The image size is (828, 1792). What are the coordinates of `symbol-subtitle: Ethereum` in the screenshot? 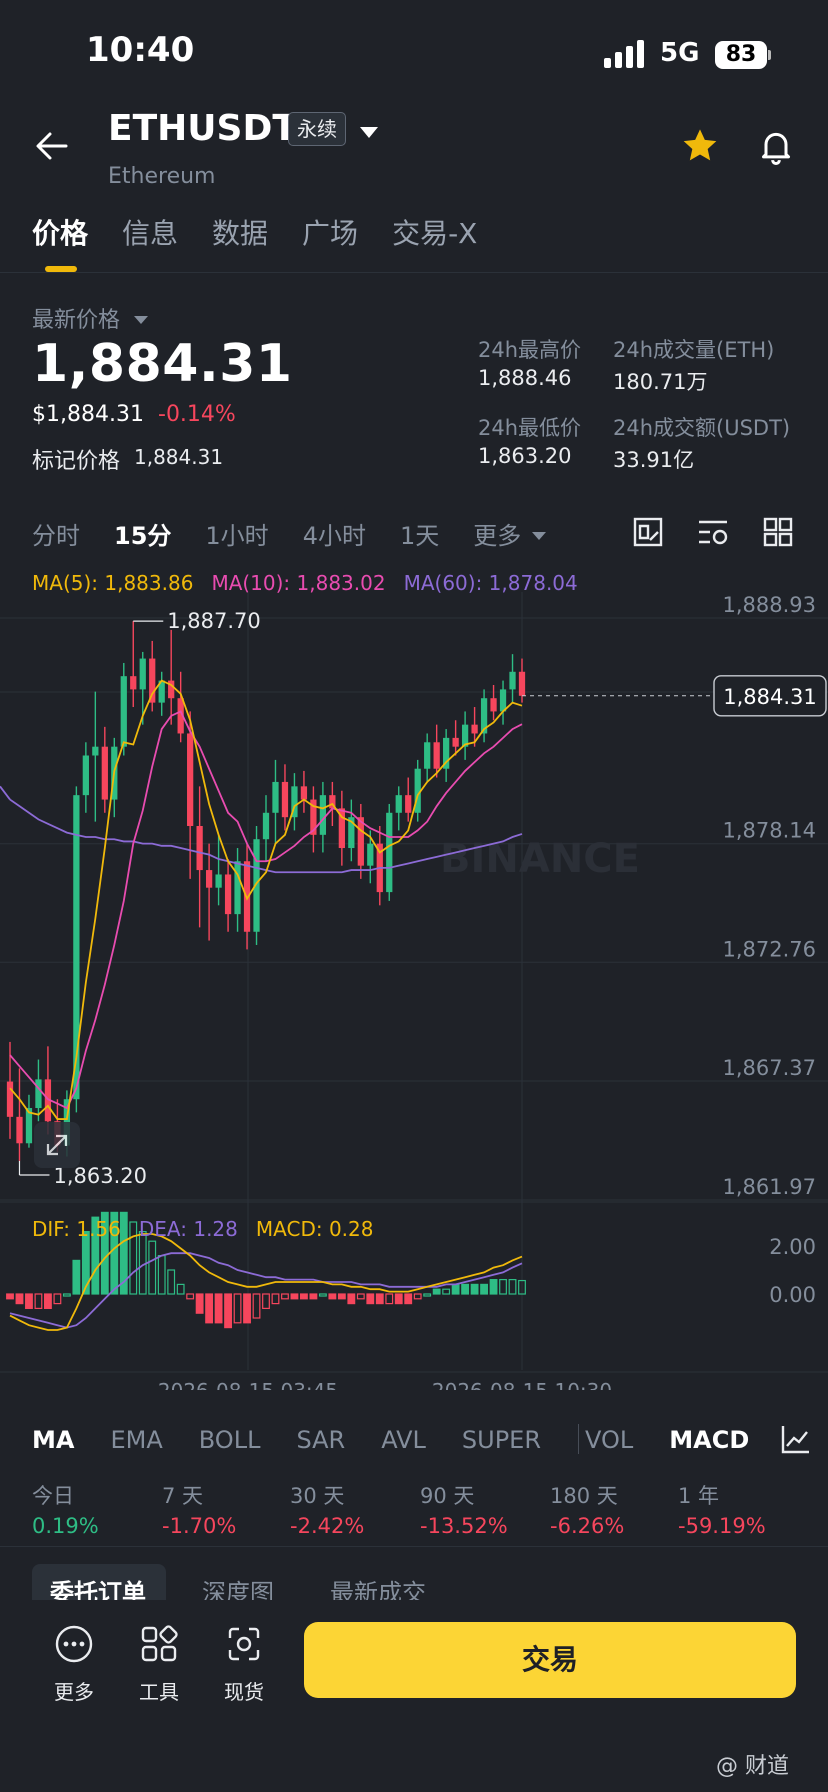 It's located at (162, 176).